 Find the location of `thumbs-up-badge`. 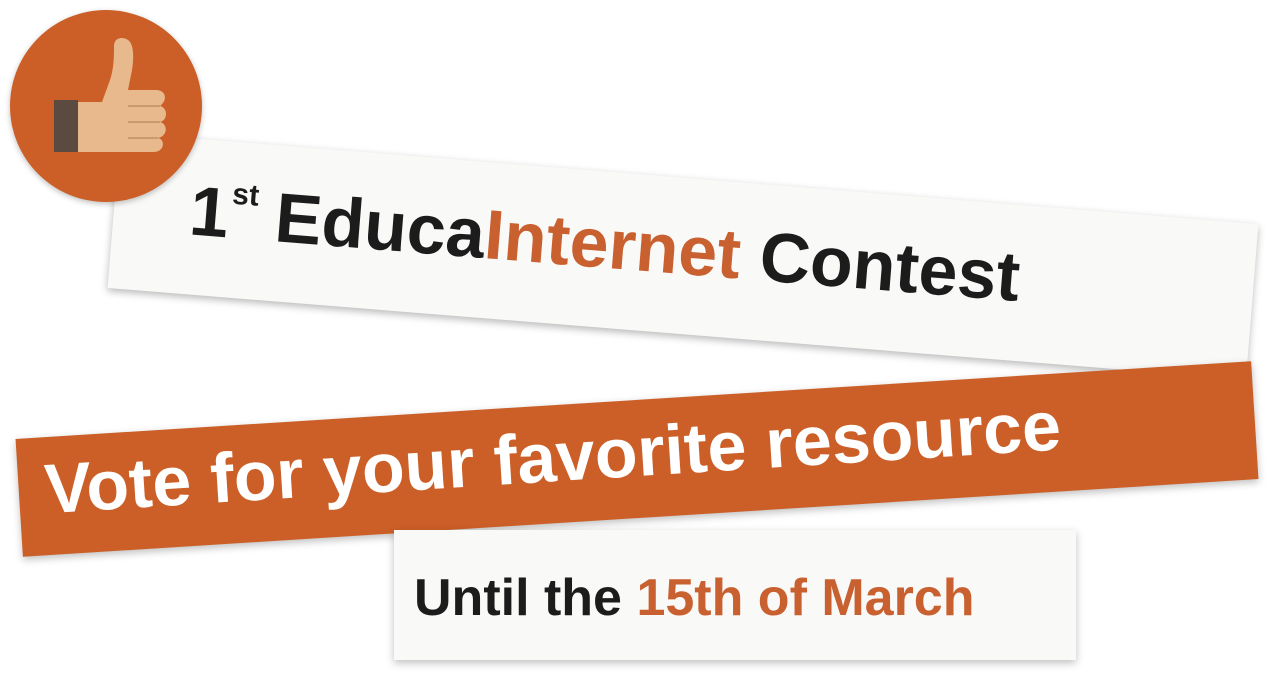

thumbs-up-badge is located at coordinates (106, 106).